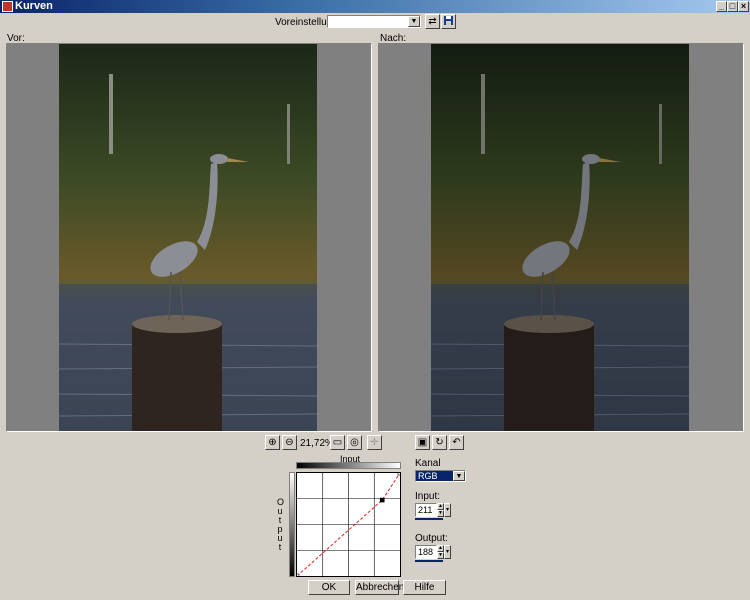 The width and height of the screenshot is (750, 600). Describe the element at coordinates (348, 465) in the screenshot. I see `input-gradient-bar` at that location.